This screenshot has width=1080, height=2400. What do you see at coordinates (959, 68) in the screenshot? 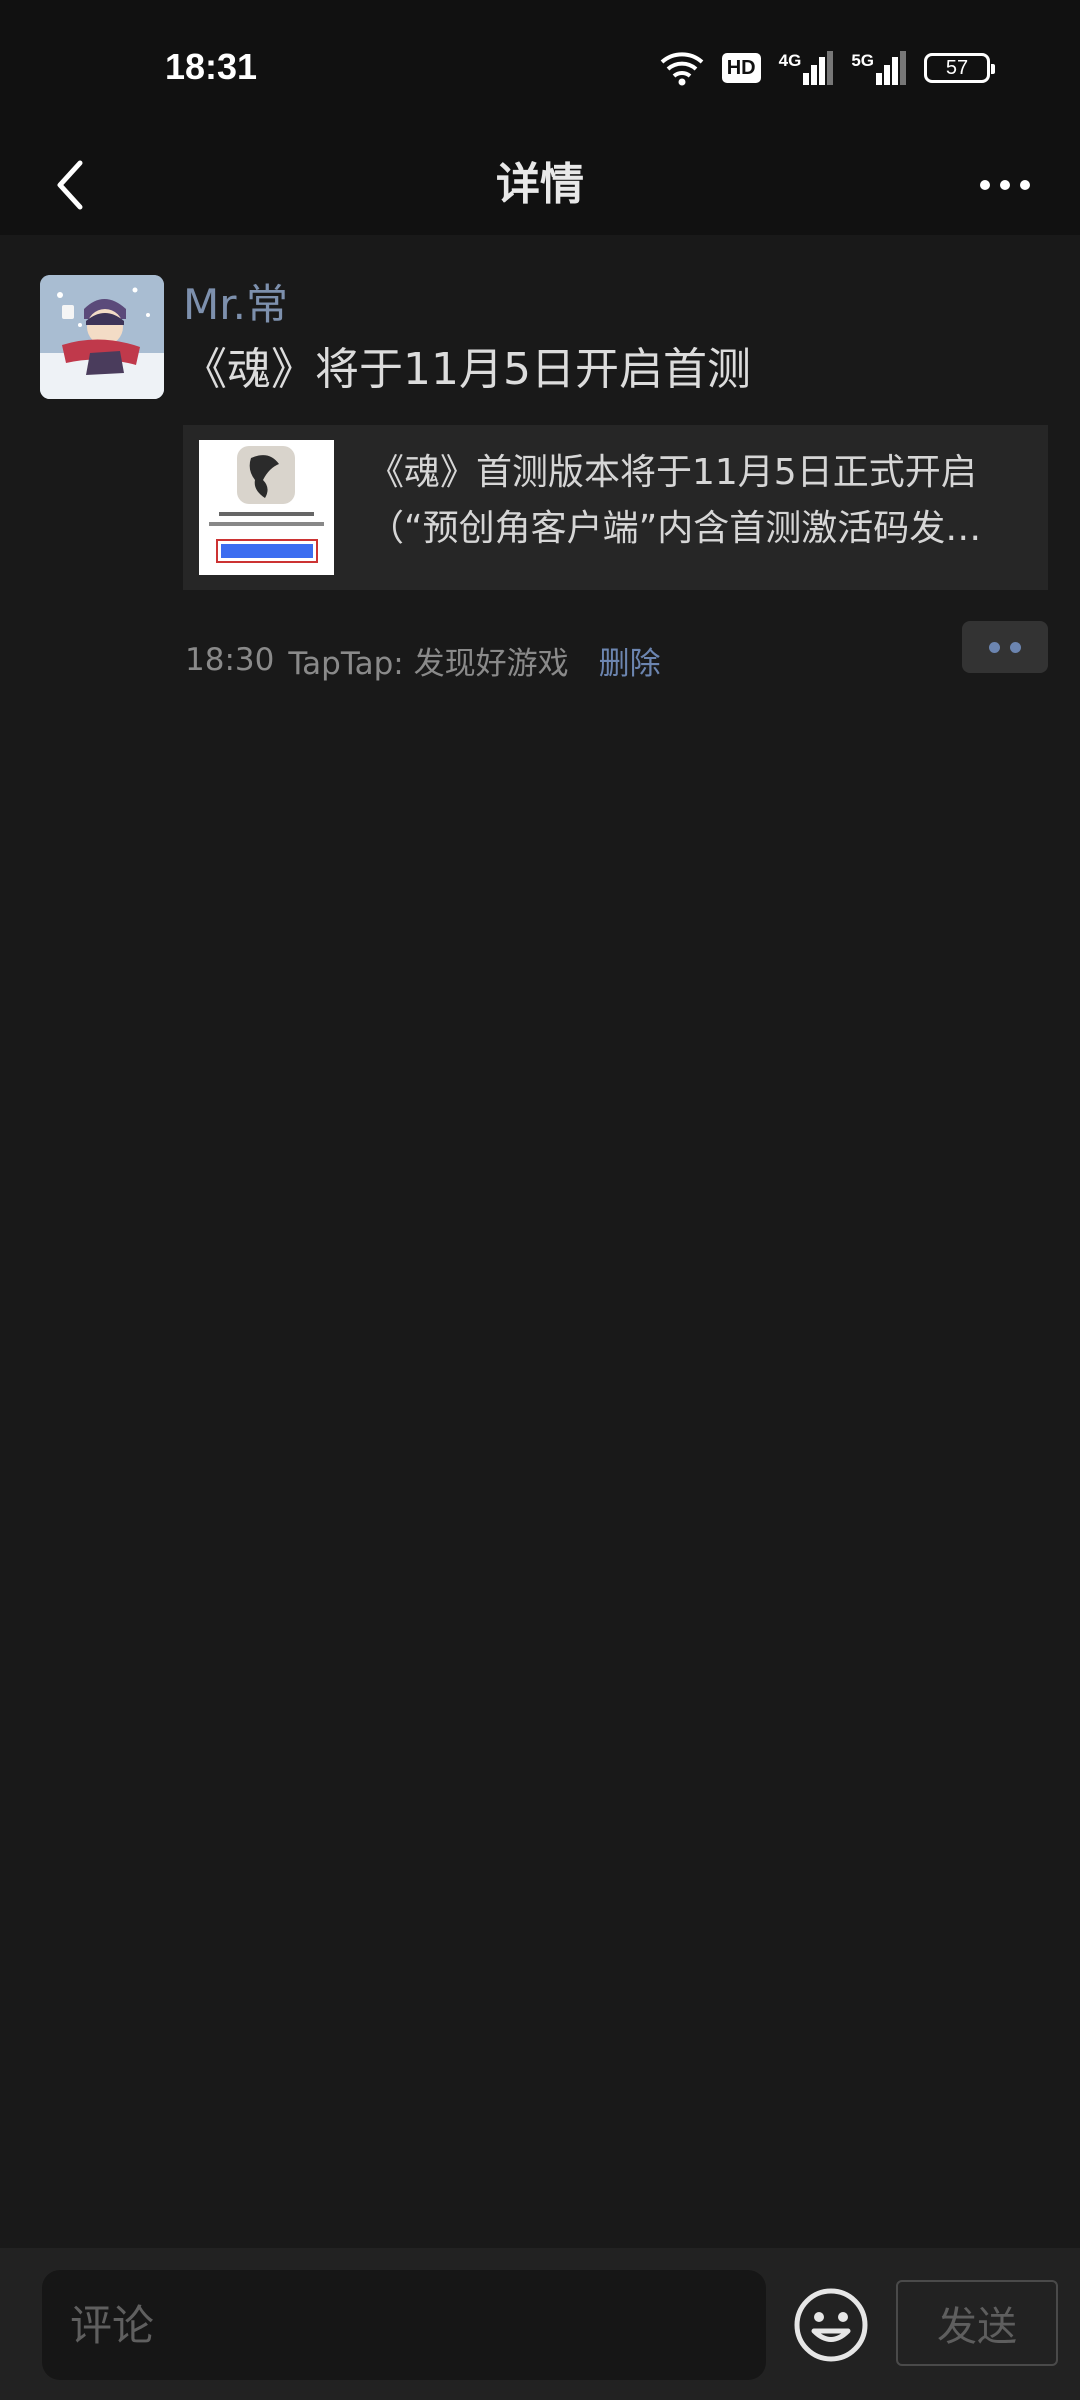
I see `battery-icon: 57` at bounding box center [959, 68].